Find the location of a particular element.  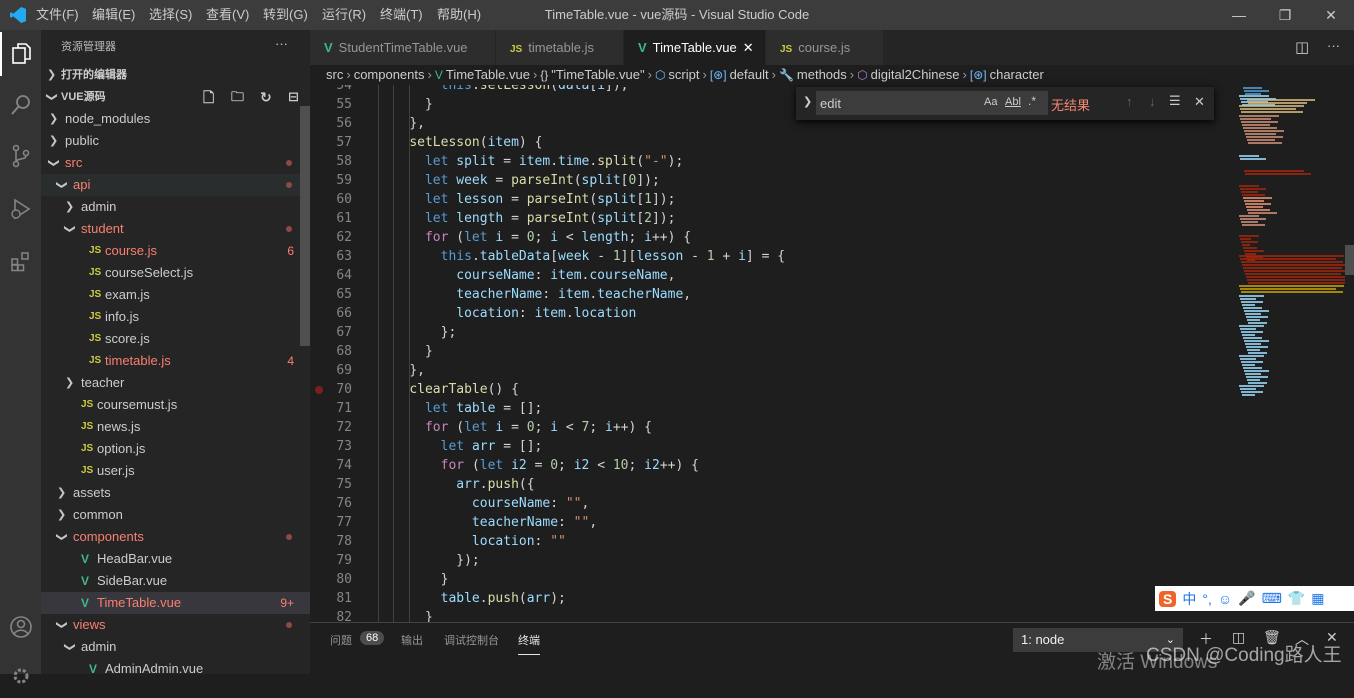

menu-item: 选择(S) is located at coordinates (170, 15).